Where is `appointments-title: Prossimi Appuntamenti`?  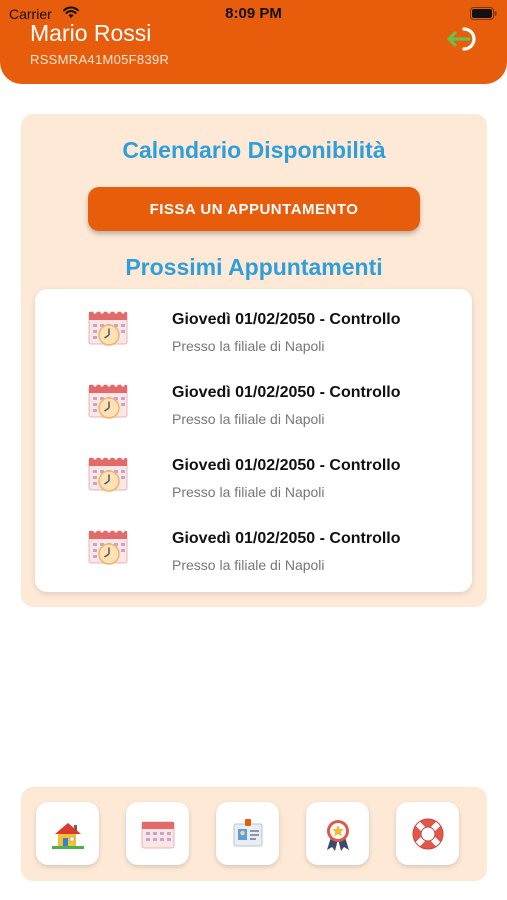 appointments-title: Prossimi Appuntamenti is located at coordinates (254, 267).